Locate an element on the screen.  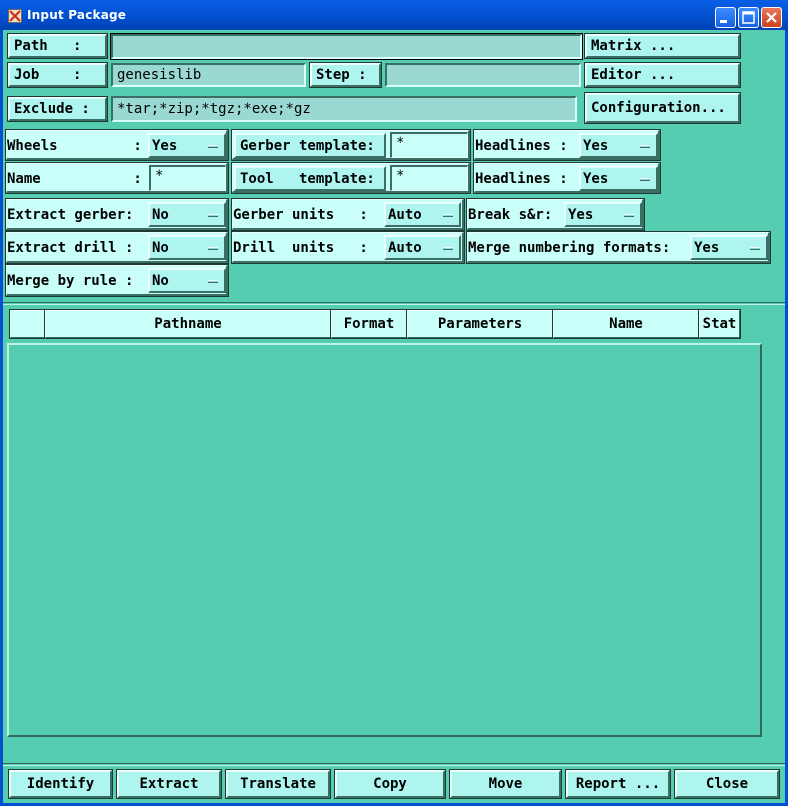
tool-template-input: * is located at coordinates (429, 178).